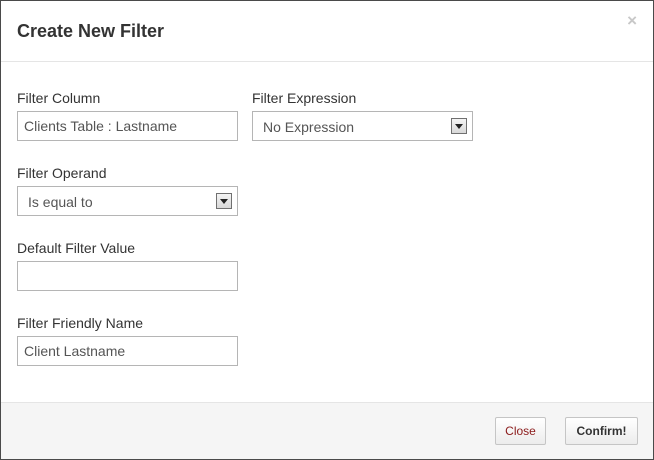  Describe the element at coordinates (127, 201) in the screenshot. I see `filter-operand-select: Is equal to` at that location.